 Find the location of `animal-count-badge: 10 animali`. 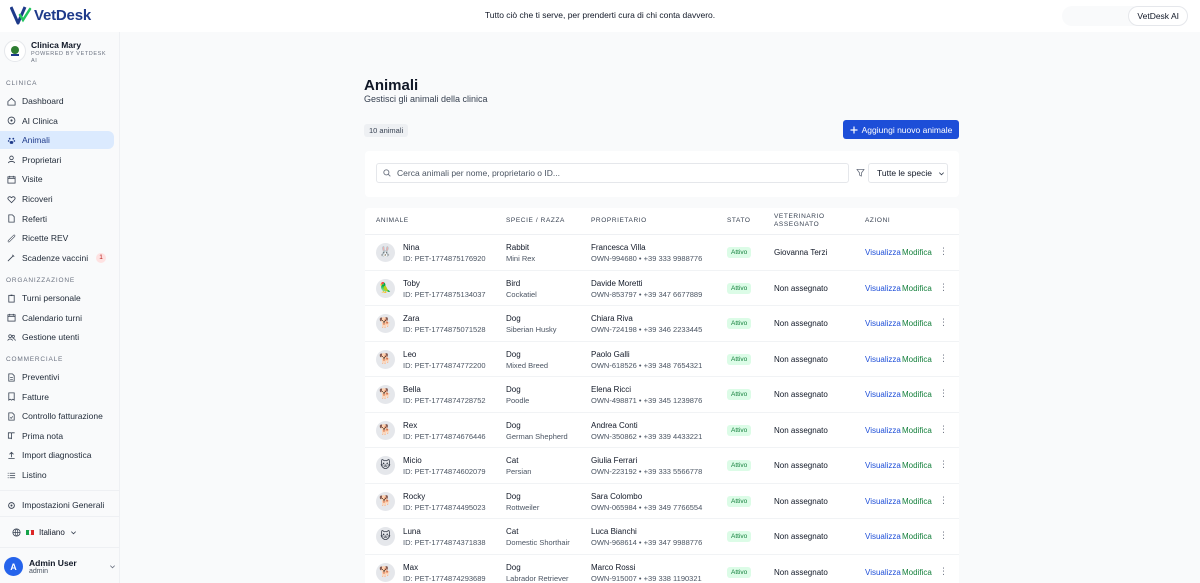

animal-count-badge: 10 animali is located at coordinates (386, 130).